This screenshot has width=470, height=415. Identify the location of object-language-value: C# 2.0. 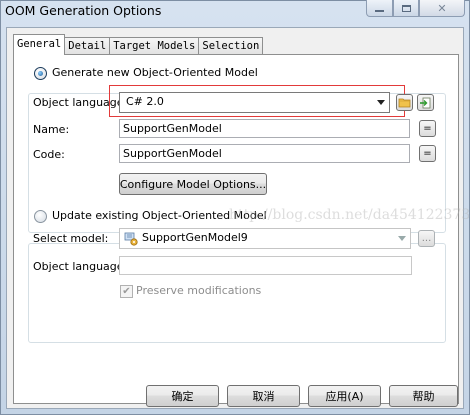
(145, 101).